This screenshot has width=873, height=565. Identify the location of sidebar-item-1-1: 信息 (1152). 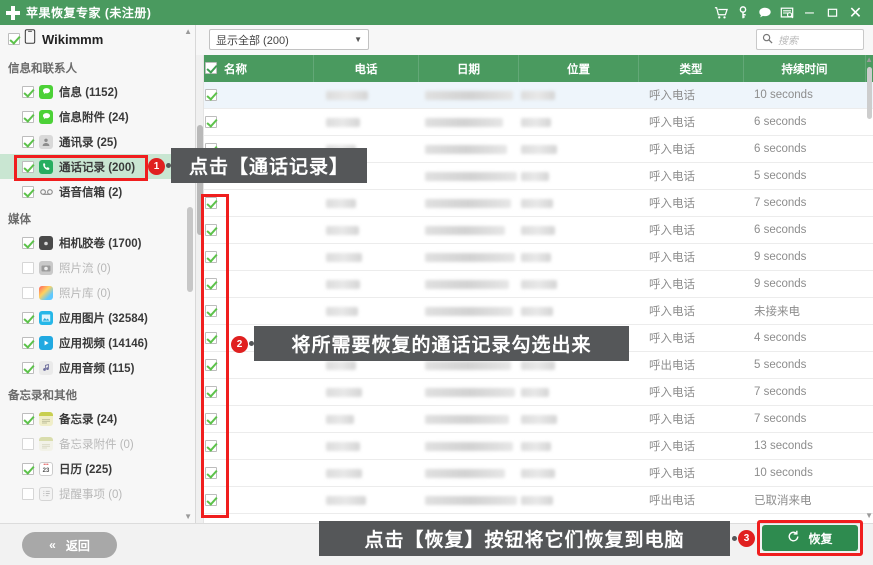
(97, 91).